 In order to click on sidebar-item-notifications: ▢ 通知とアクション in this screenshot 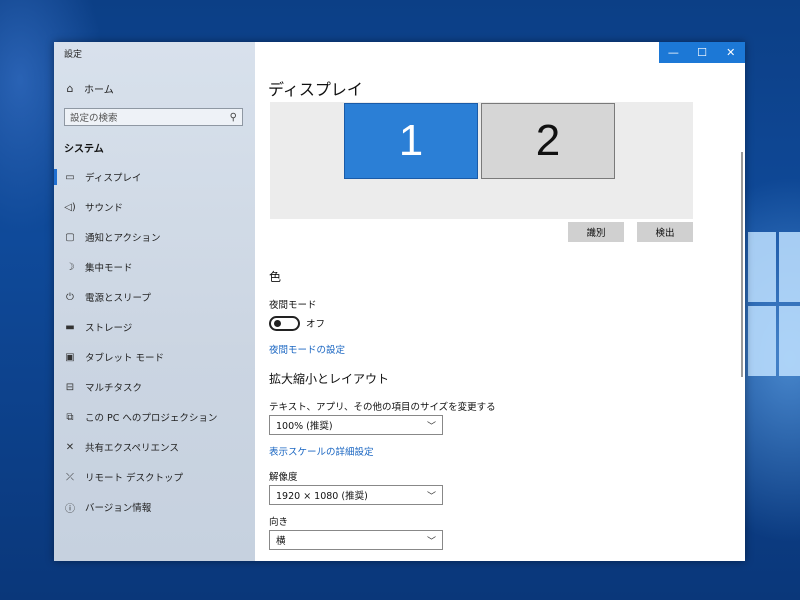, I will do `click(154, 237)`.